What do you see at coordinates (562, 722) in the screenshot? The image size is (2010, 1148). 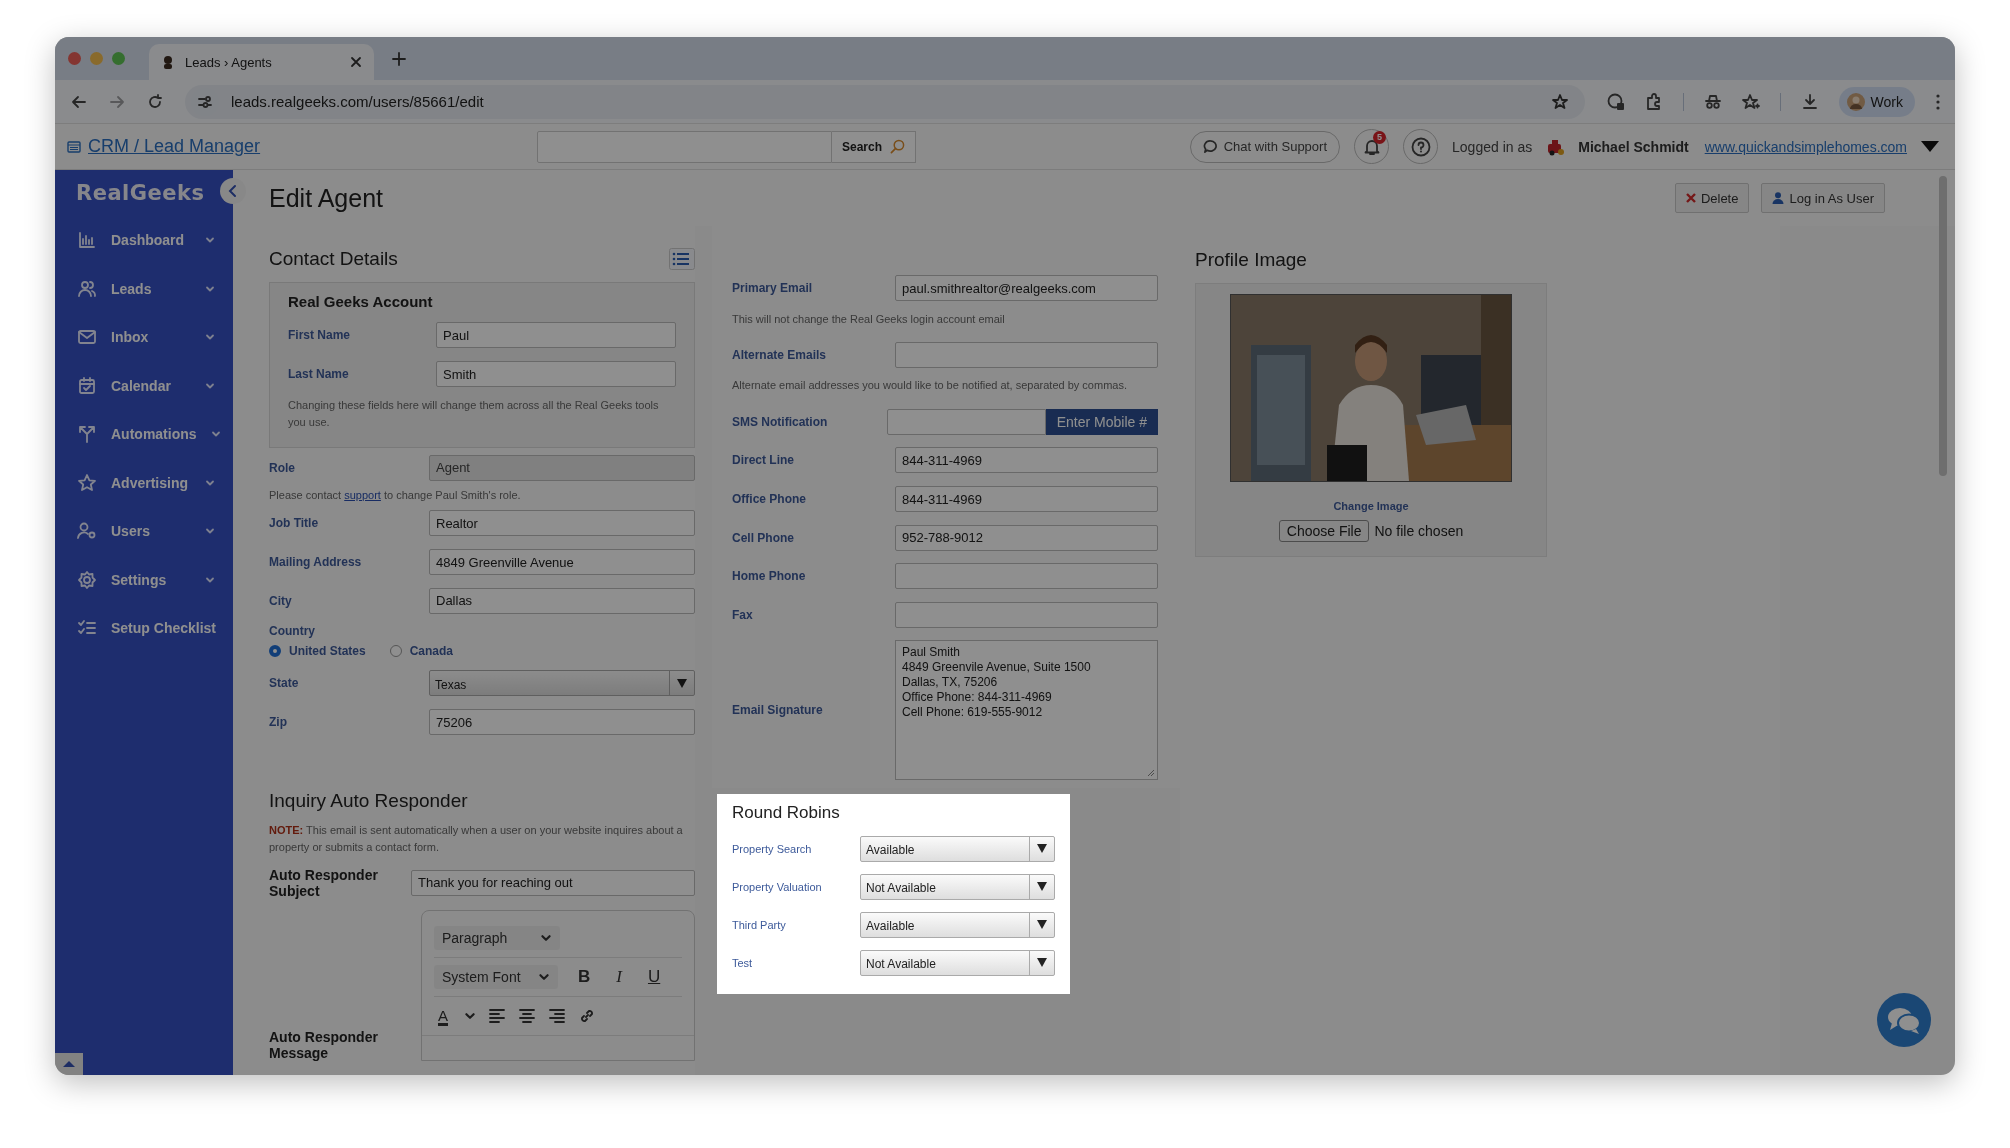 I see `input-field: 75206` at bounding box center [562, 722].